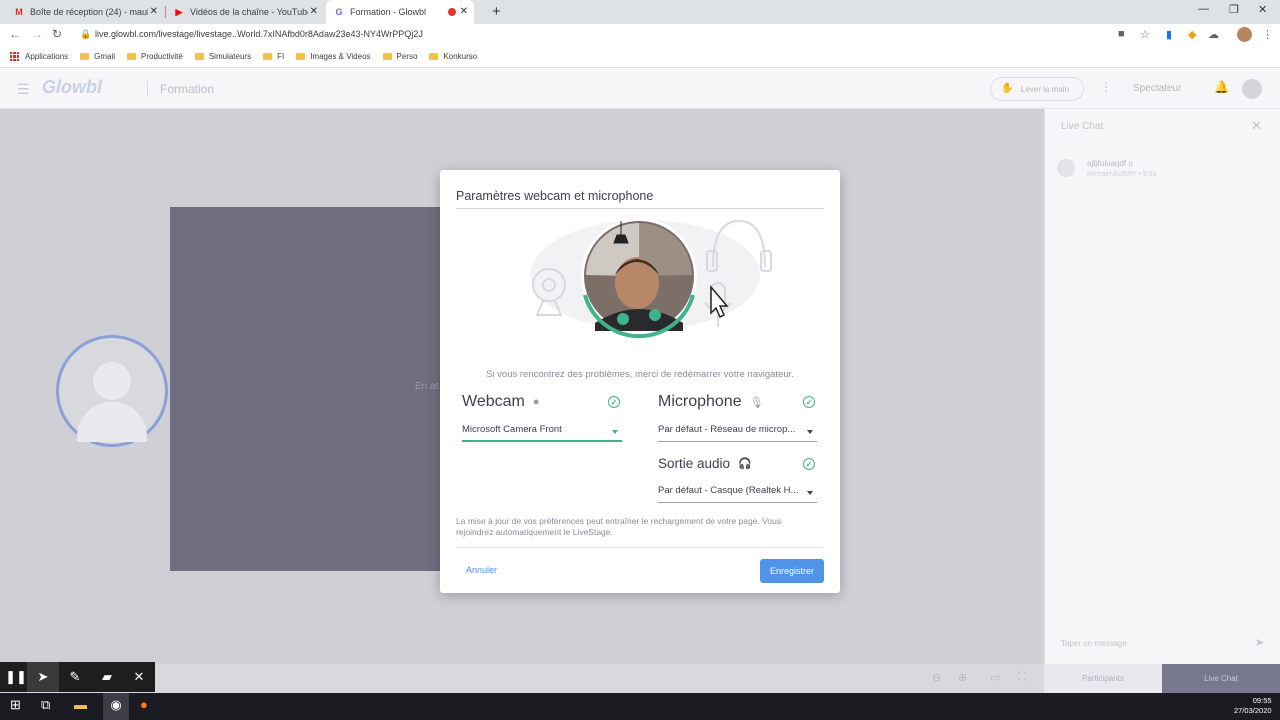 The width and height of the screenshot is (1280, 720). Describe the element at coordinates (1082, 126) in the screenshot. I see `chat-title: Live Chat` at that location.